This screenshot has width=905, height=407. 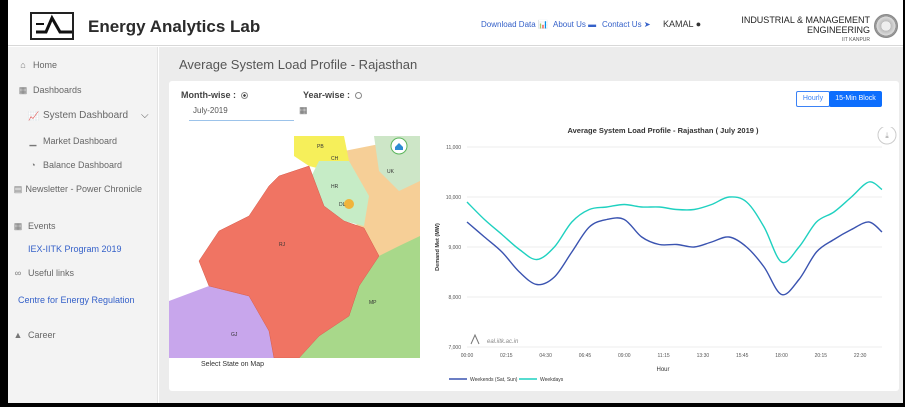 What do you see at coordinates (214, 95) in the screenshot?
I see `month-wise-option: Month-wise :` at bounding box center [214, 95].